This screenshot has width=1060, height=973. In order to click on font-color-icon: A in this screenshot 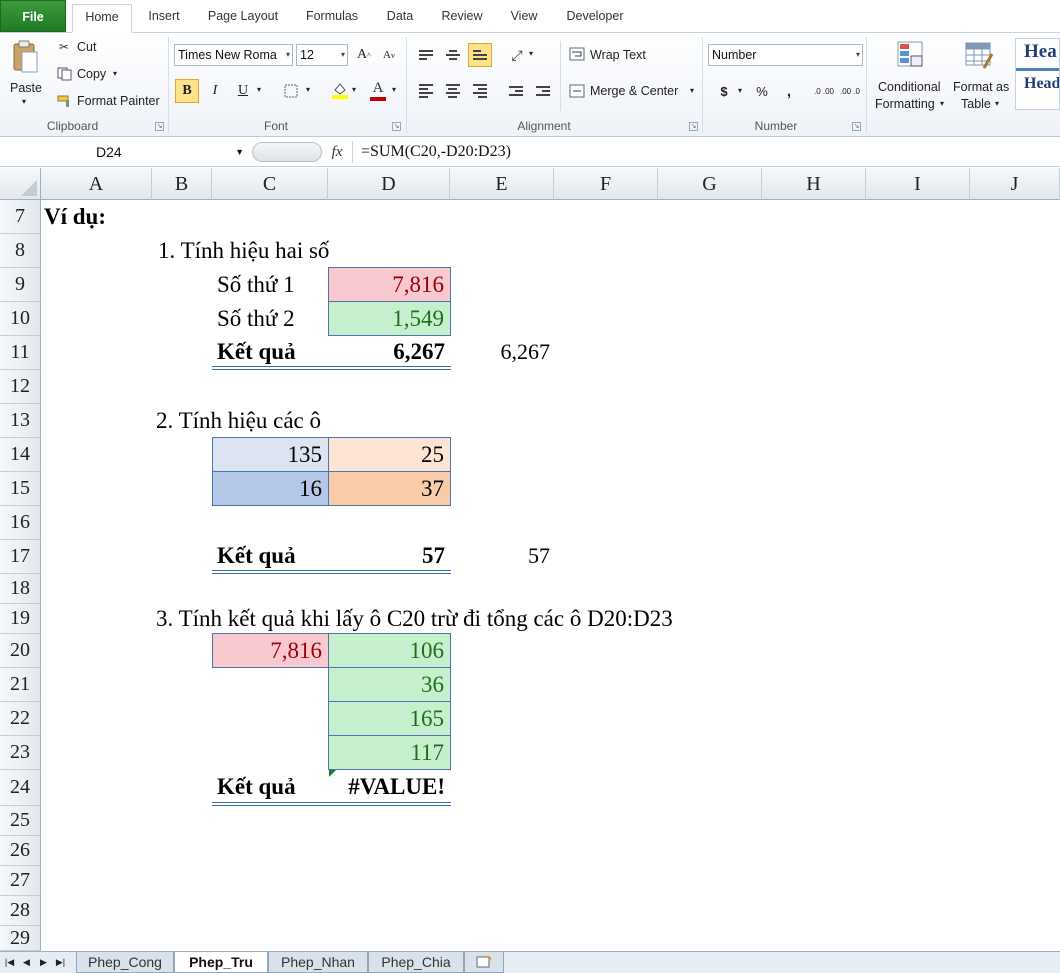, I will do `click(378, 90)`.